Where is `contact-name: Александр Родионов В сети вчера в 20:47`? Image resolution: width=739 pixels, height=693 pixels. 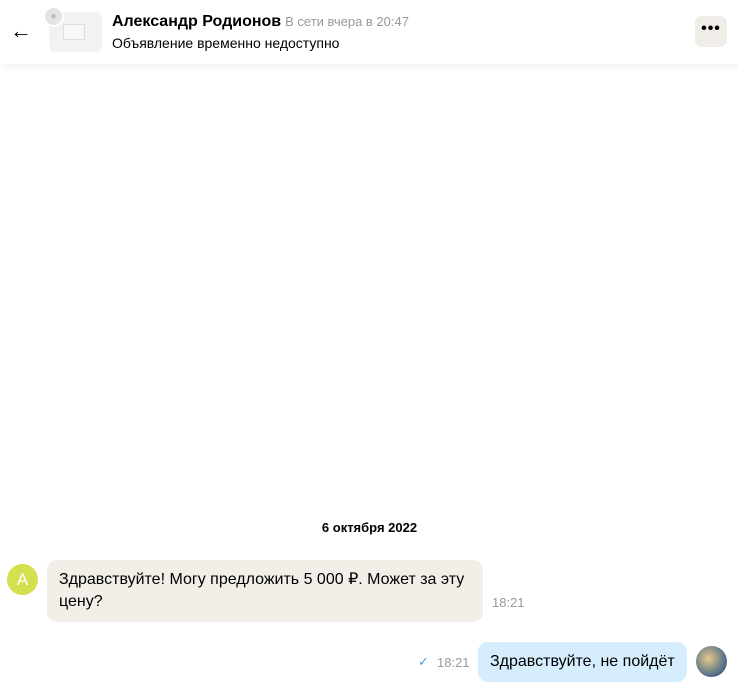
contact-name: Александр Родионов В сети вчера в 20:47 is located at coordinates (260, 22).